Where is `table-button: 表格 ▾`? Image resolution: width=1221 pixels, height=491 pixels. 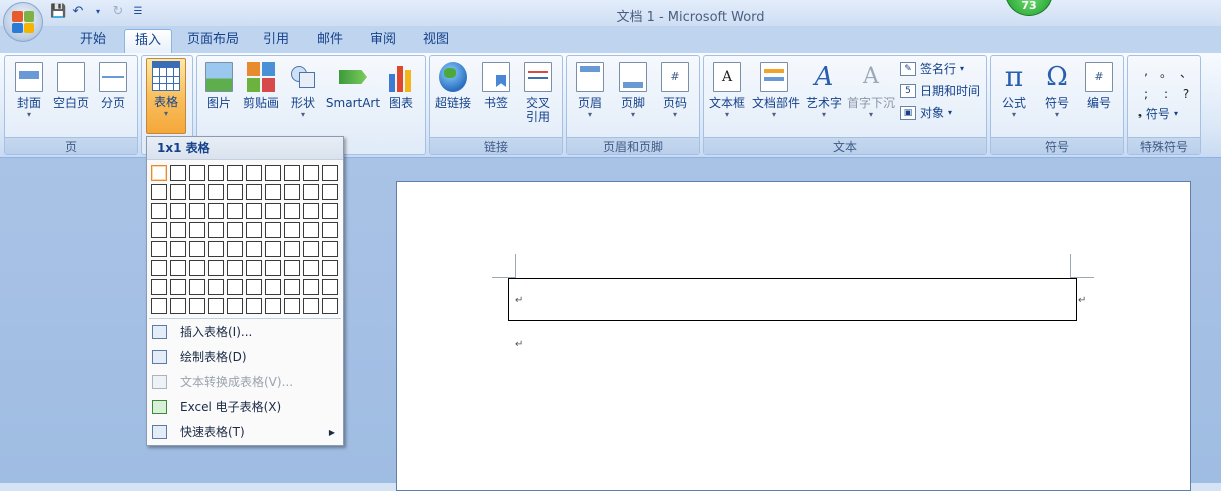 table-button: 表格 ▾ is located at coordinates (166, 96).